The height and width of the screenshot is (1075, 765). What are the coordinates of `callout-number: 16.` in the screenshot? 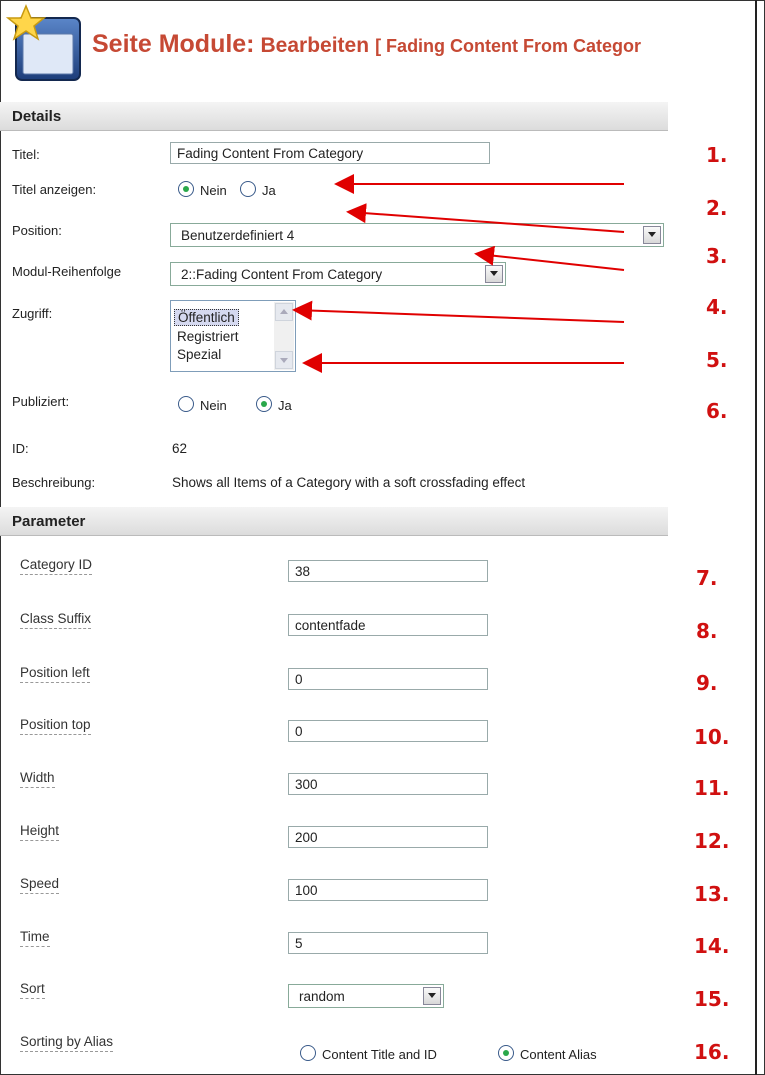 It's located at (712, 1052).